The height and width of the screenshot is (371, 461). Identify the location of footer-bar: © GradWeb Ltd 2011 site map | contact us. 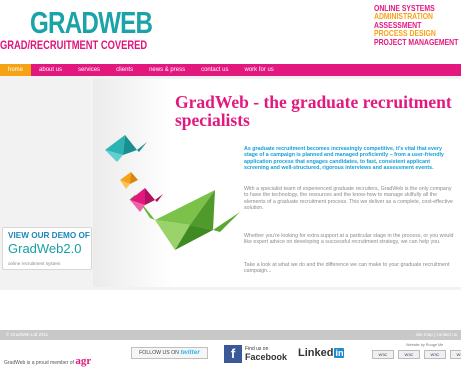
(230, 335).